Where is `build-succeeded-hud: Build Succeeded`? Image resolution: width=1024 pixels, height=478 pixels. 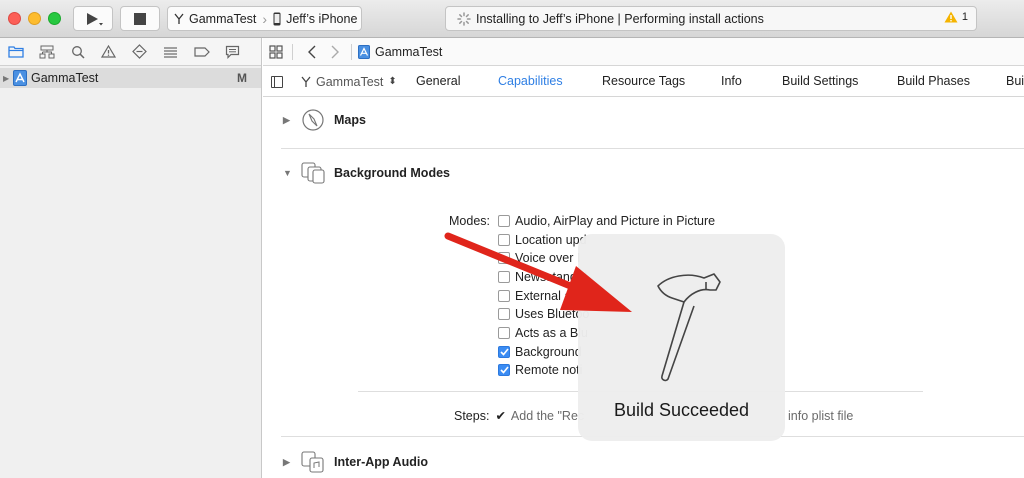 build-succeeded-hud: Build Succeeded is located at coordinates (681, 337).